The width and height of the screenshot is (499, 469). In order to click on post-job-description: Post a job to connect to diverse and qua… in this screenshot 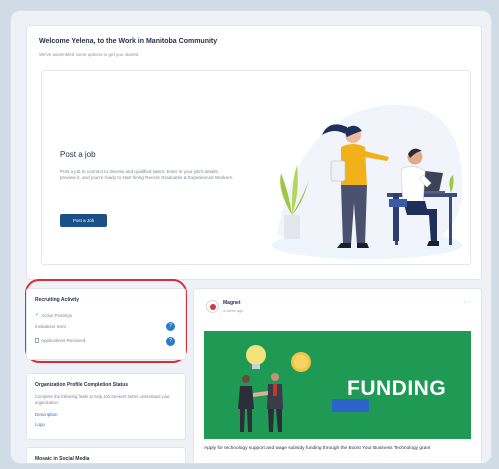, I will do `click(147, 174)`.